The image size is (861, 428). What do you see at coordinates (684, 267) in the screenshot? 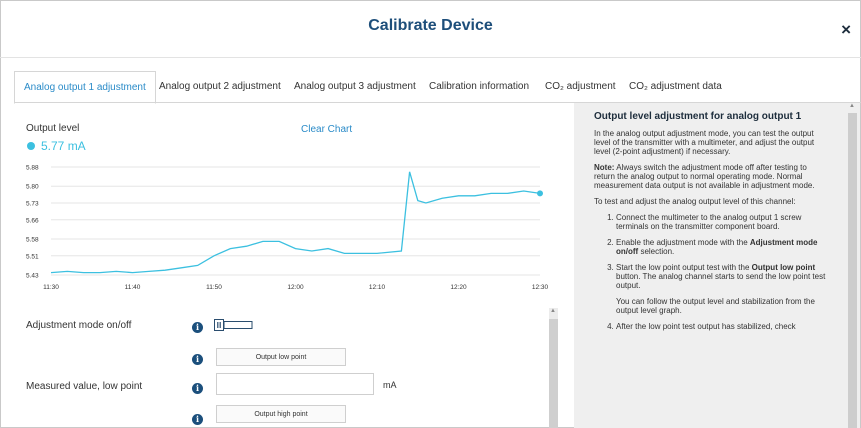
I see `help-step-text: Start the low point output test with the` at bounding box center [684, 267].